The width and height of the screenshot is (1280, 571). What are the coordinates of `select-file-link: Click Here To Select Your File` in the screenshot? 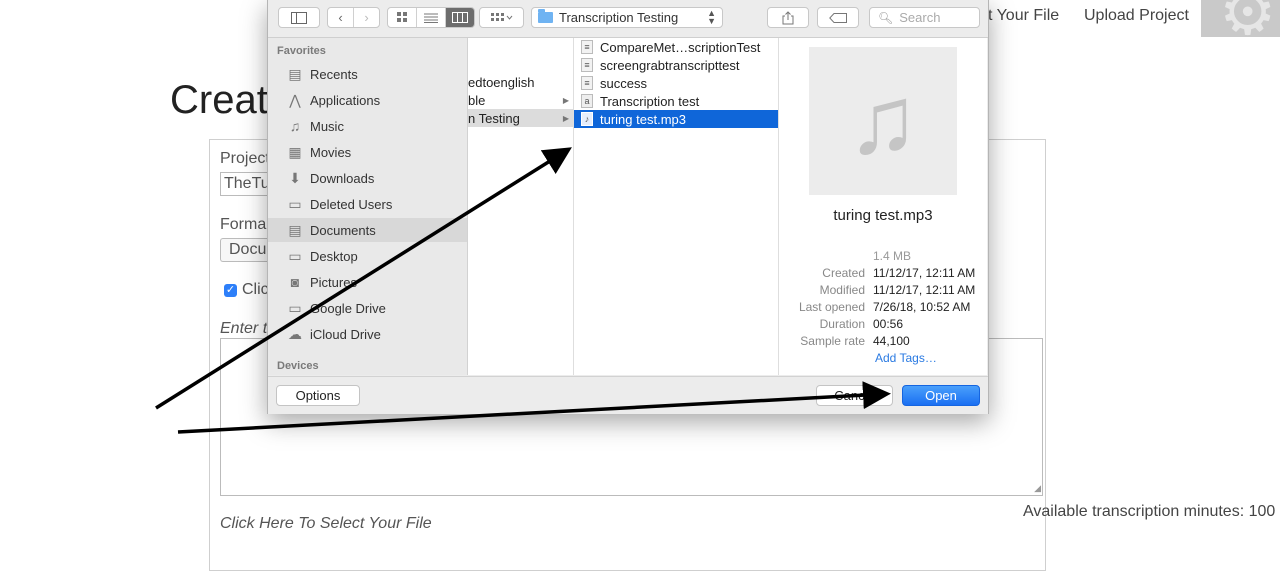 It's located at (326, 524).